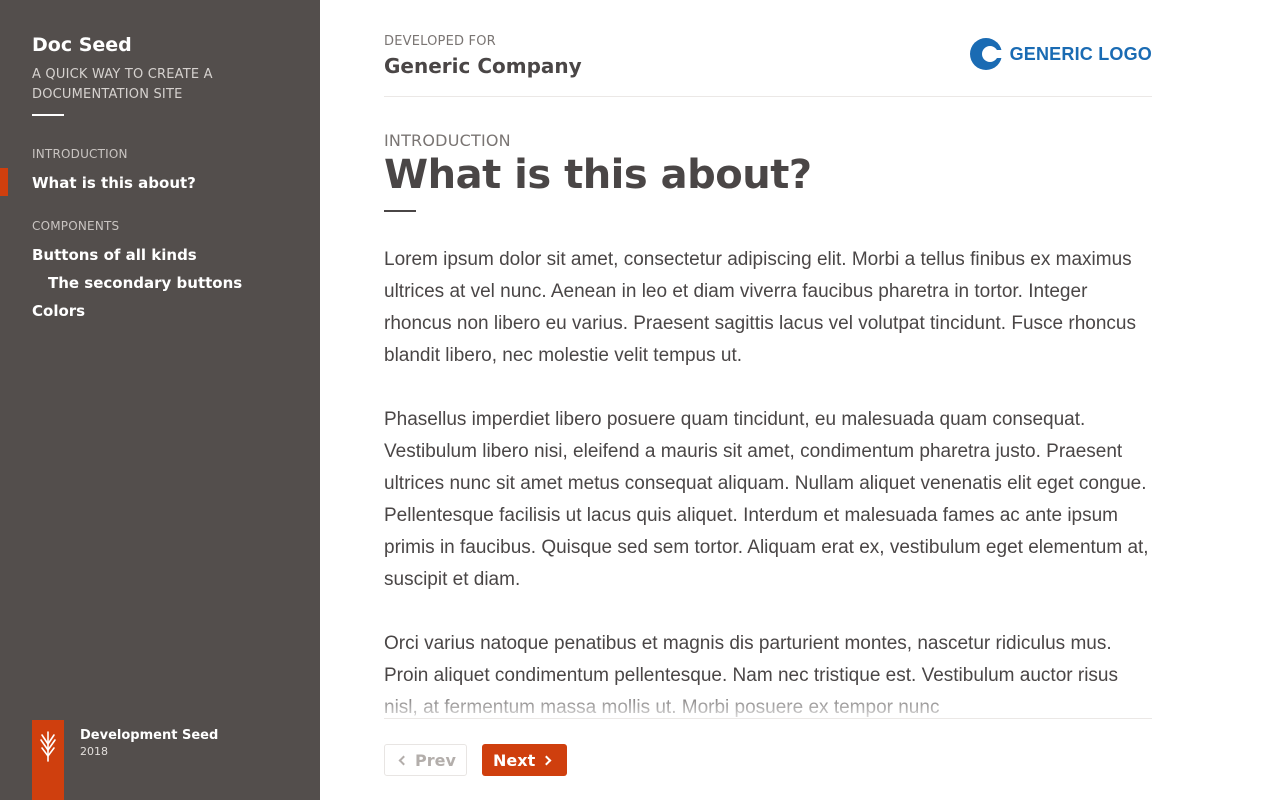  I want to click on development-seed-logo, so click(48, 760).